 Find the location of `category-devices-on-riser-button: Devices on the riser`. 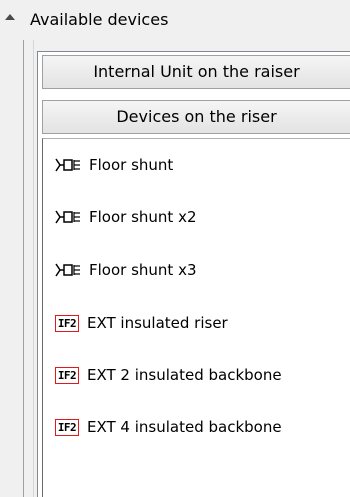

category-devices-on-riser-button: Devices on the riser is located at coordinates (196, 117).